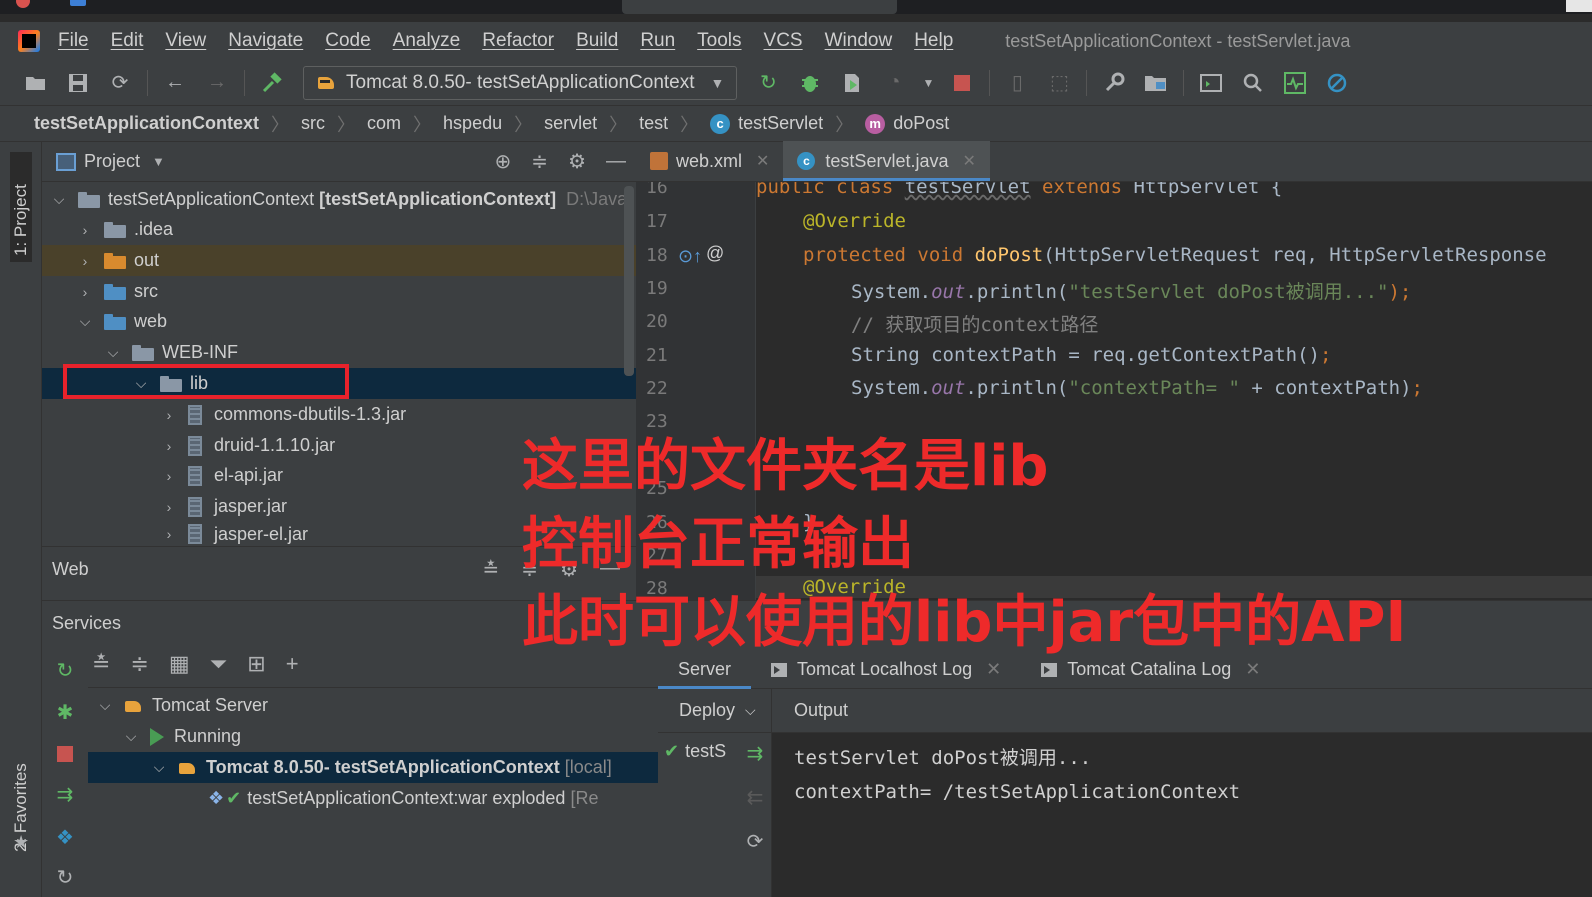  Describe the element at coordinates (886, 670) in the screenshot. I see `tab-localhost-log: Tomcat Localhost Log ✕` at that location.